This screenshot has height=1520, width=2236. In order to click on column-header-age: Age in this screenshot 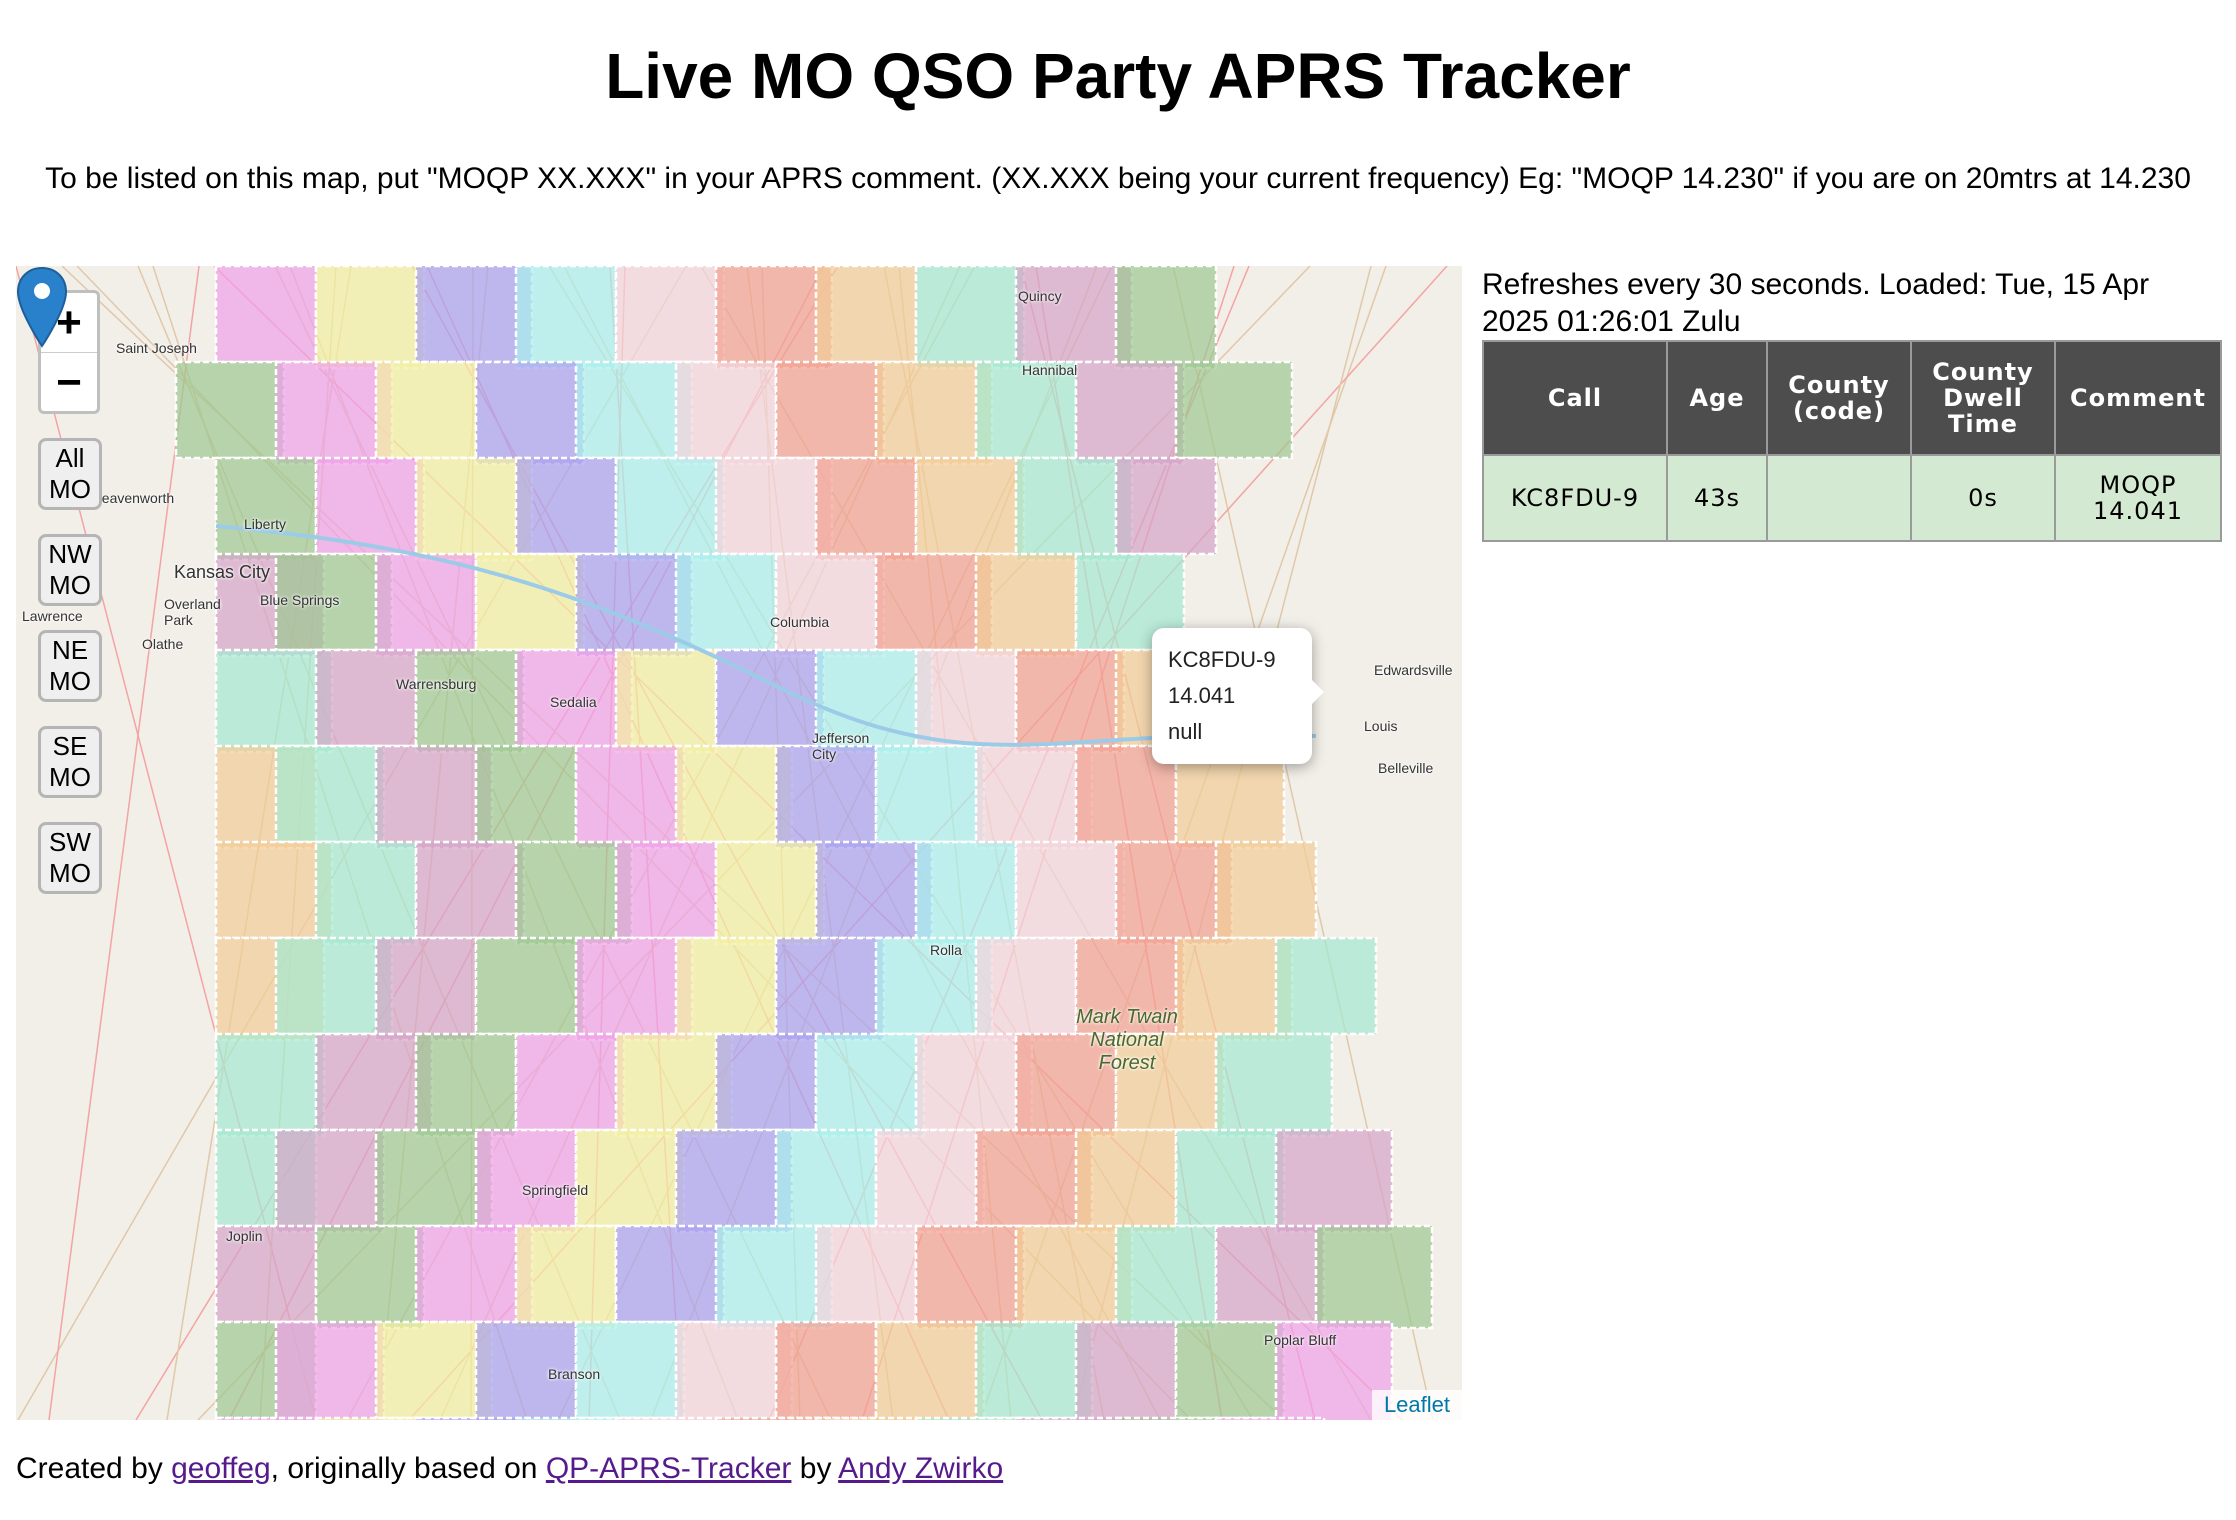, I will do `click(1717, 398)`.